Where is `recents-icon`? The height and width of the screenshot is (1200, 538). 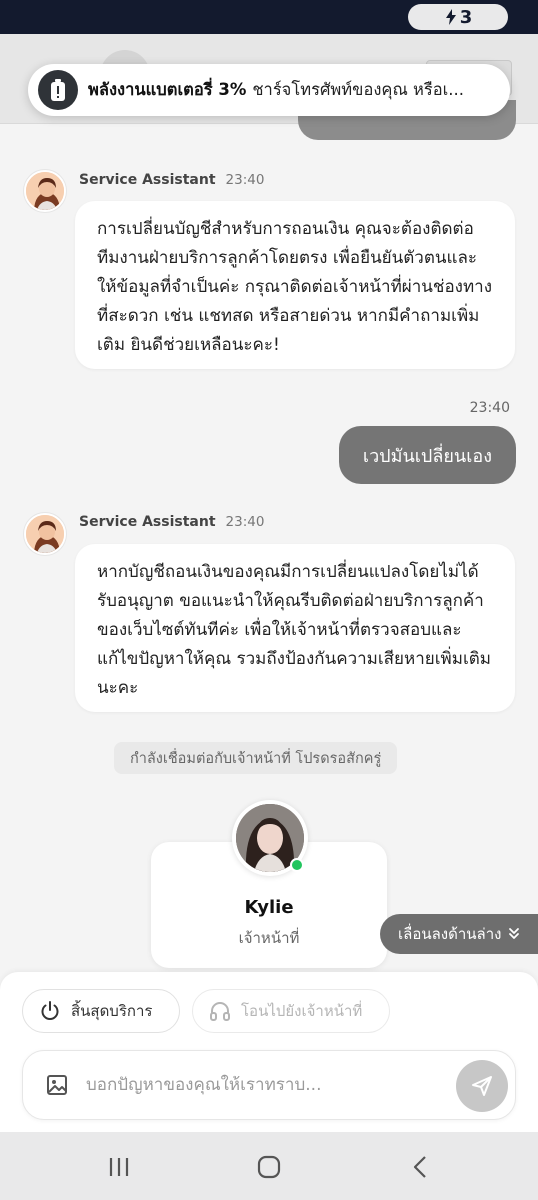
recents-icon is located at coordinates (119, 1167).